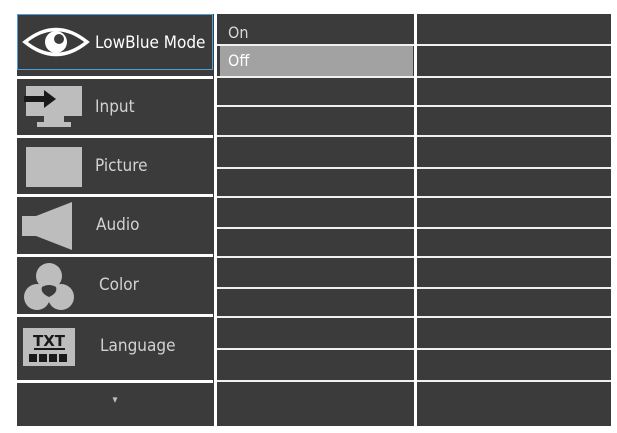  Describe the element at coordinates (150, 43) in the screenshot. I see `menu-item-label: LowBlue Mode` at that location.